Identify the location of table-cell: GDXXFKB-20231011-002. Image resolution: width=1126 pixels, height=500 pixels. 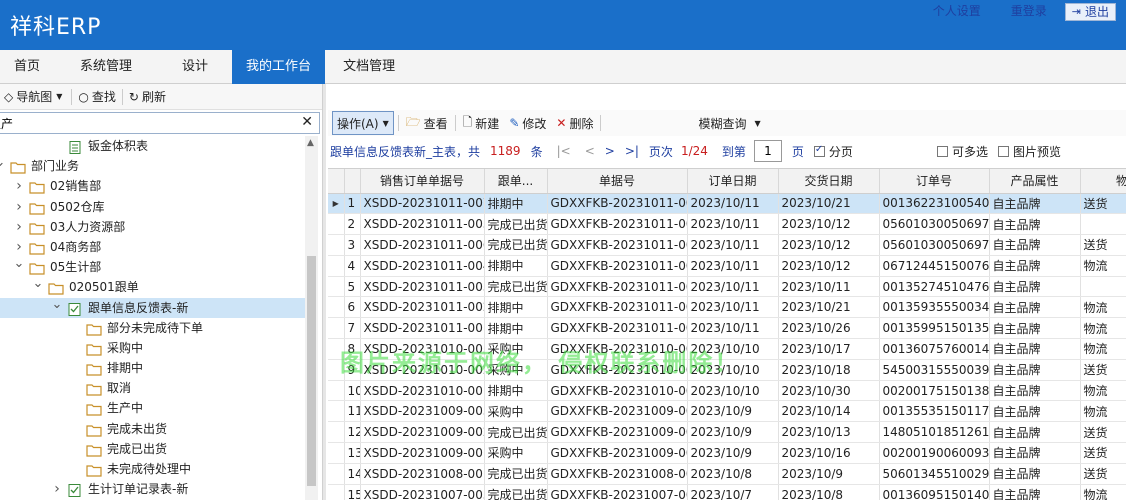
(617, 307).